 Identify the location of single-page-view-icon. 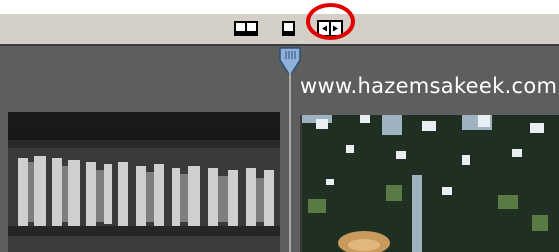
(288, 28).